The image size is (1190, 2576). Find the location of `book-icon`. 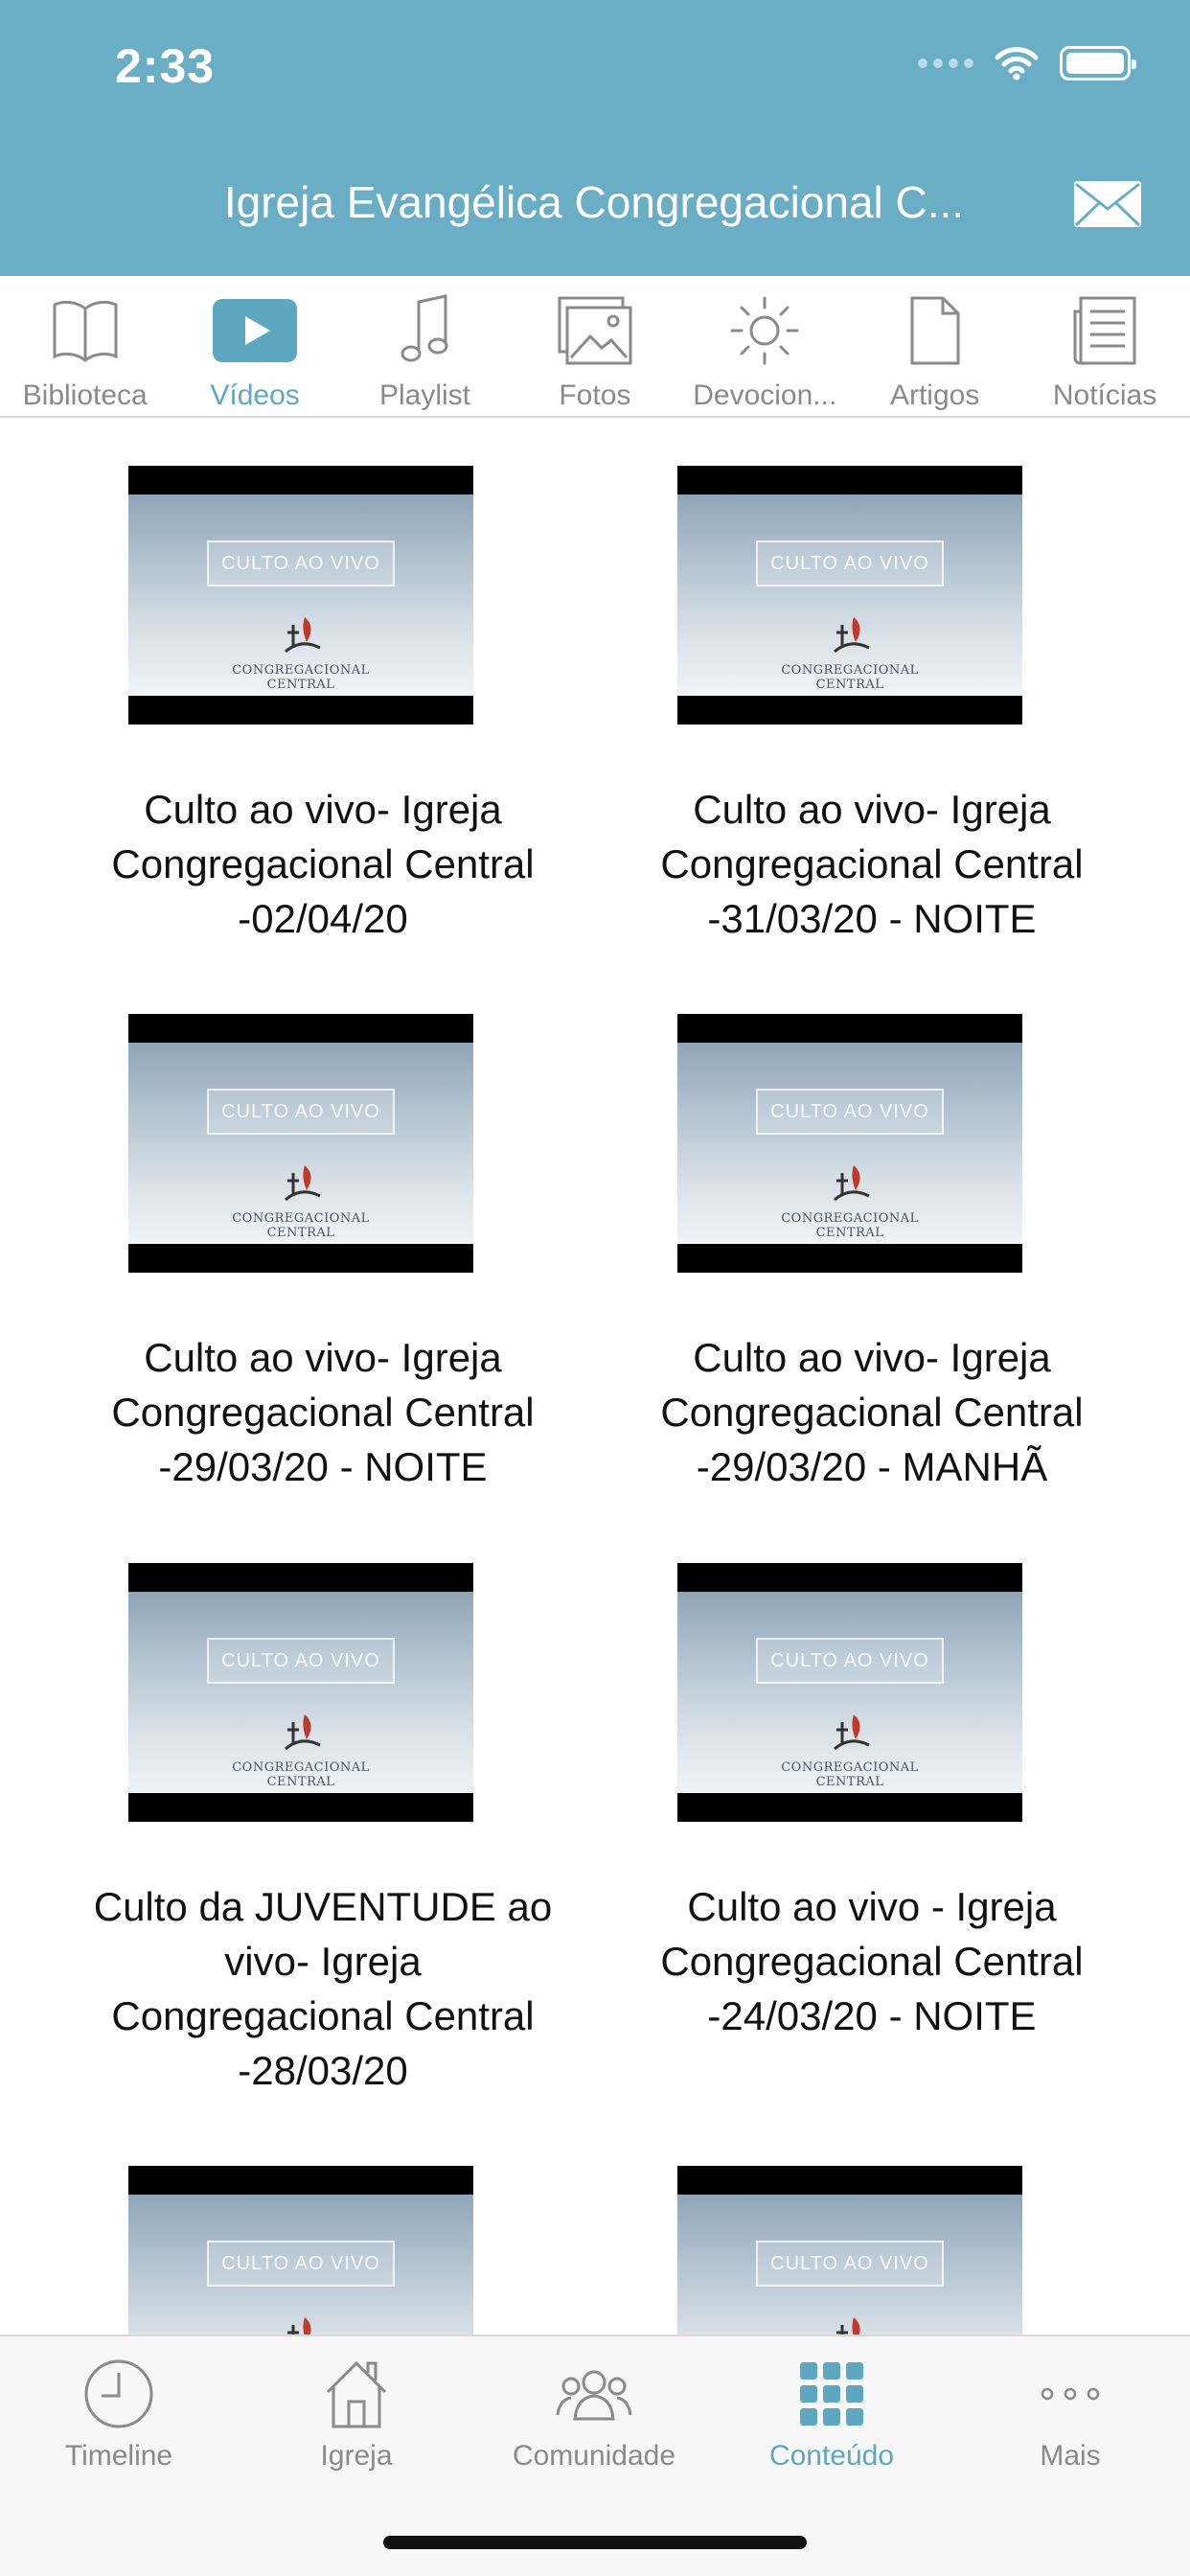

book-icon is located at coordinates (85, 330).